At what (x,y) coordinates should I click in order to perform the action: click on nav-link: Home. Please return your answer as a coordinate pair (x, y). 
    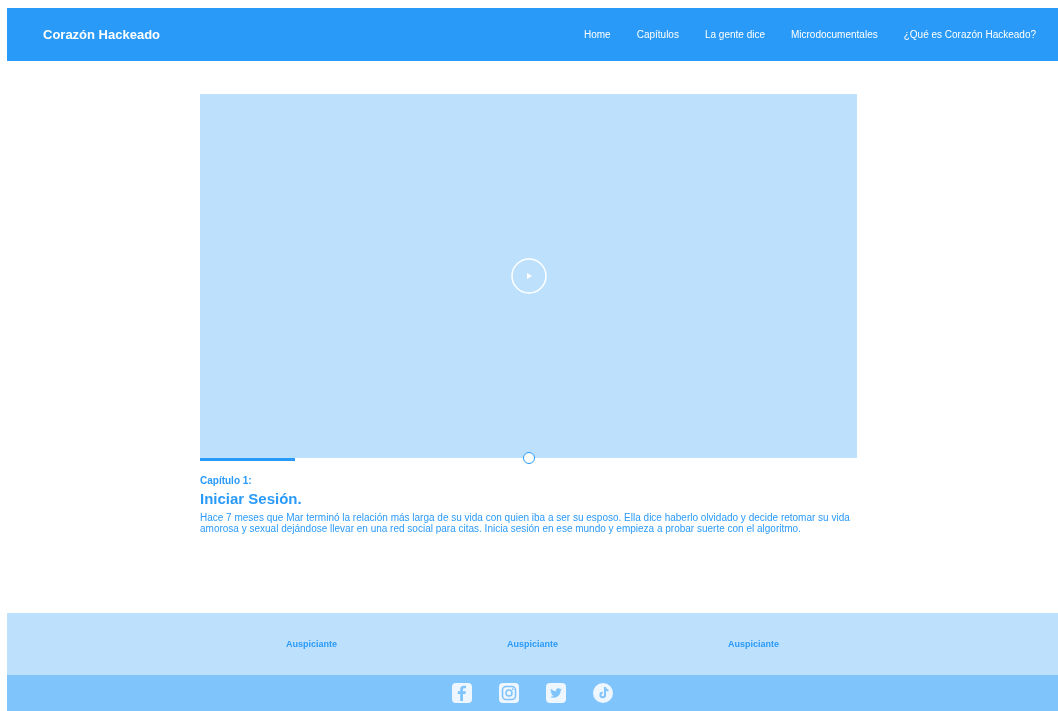
    Looking at the image, I should click on (597, 34).